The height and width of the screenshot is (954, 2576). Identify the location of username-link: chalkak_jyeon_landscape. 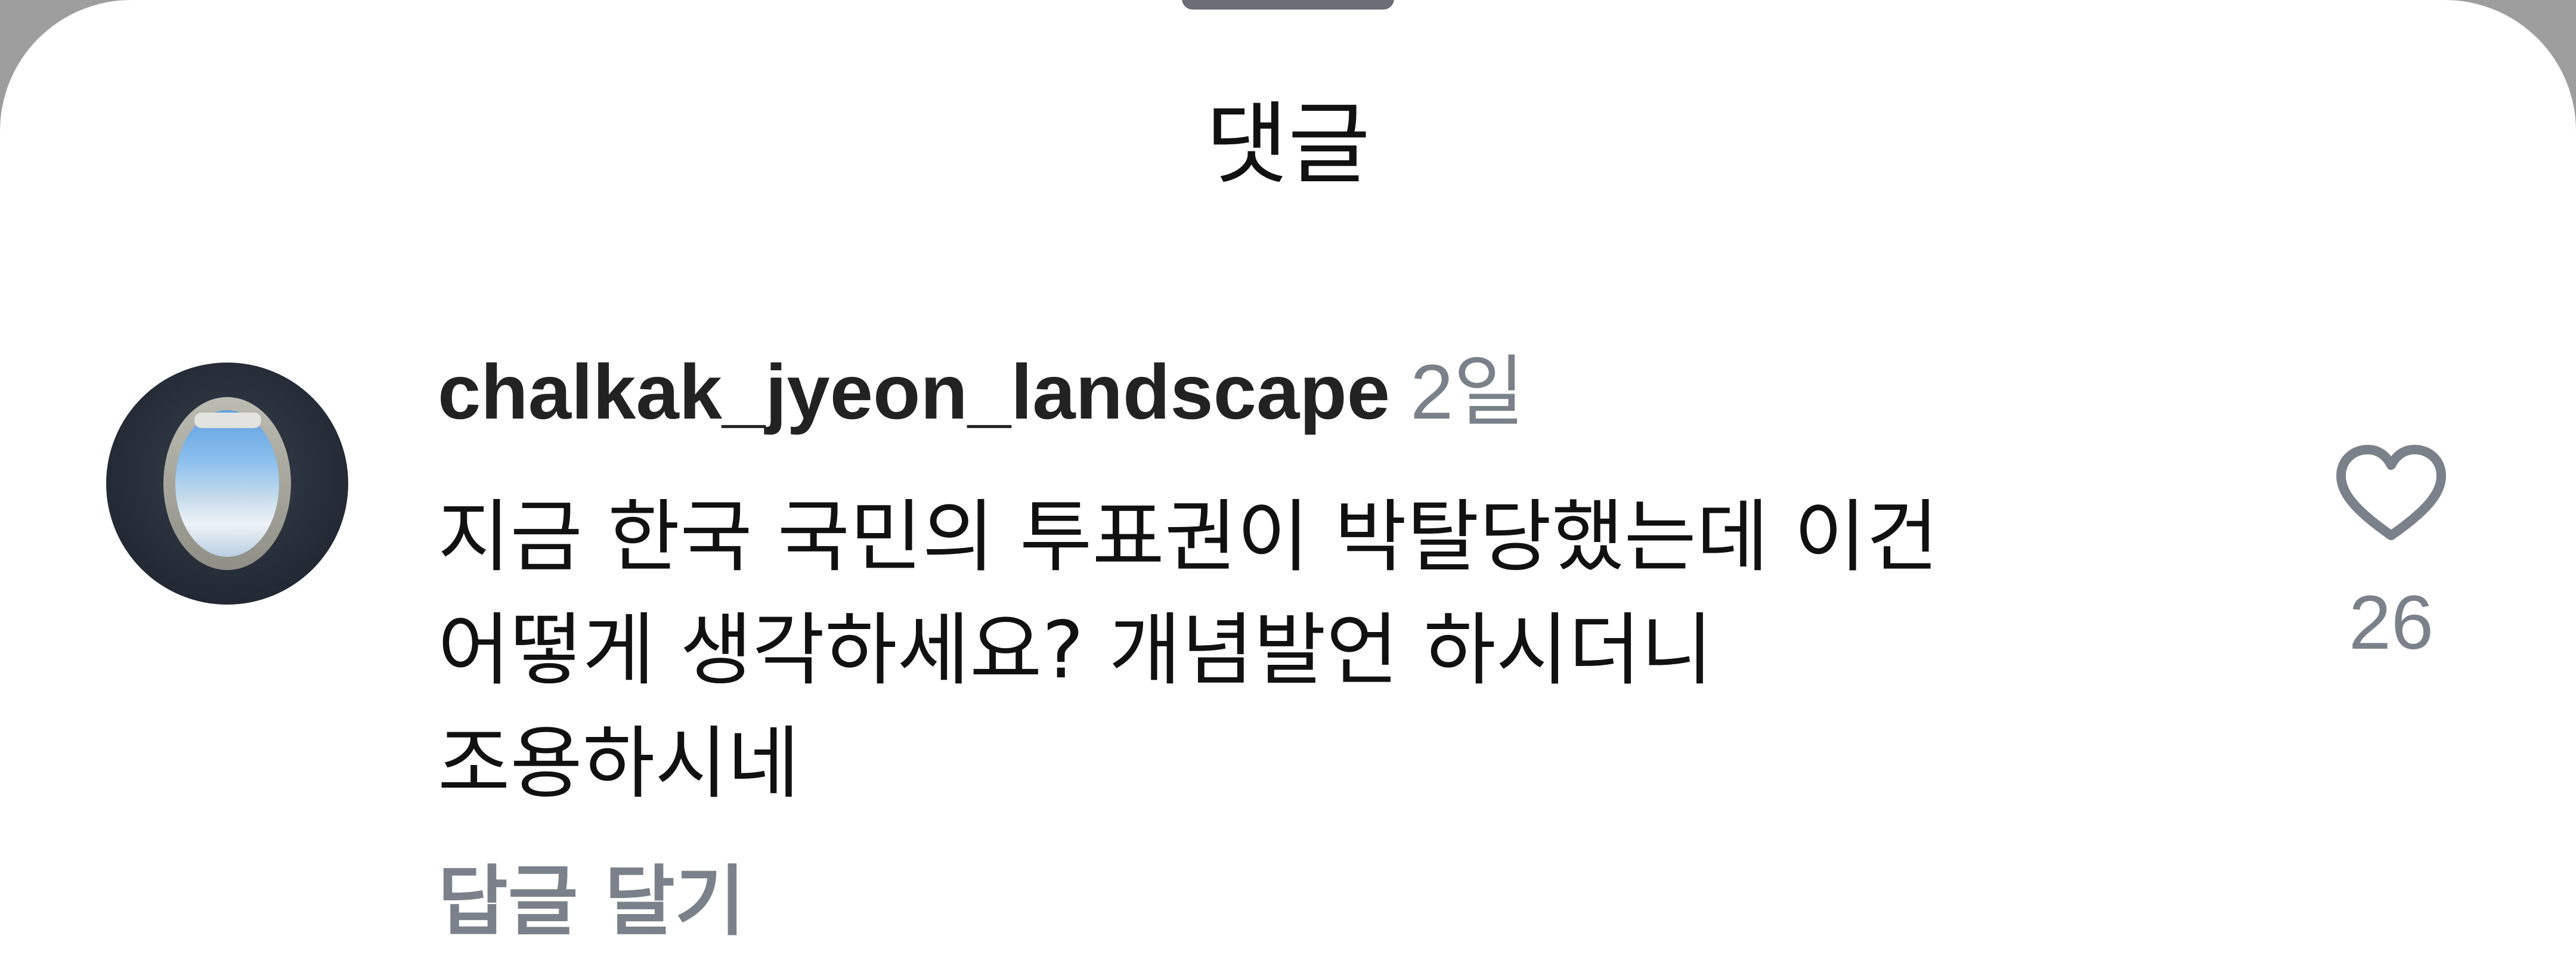
(914, 391).